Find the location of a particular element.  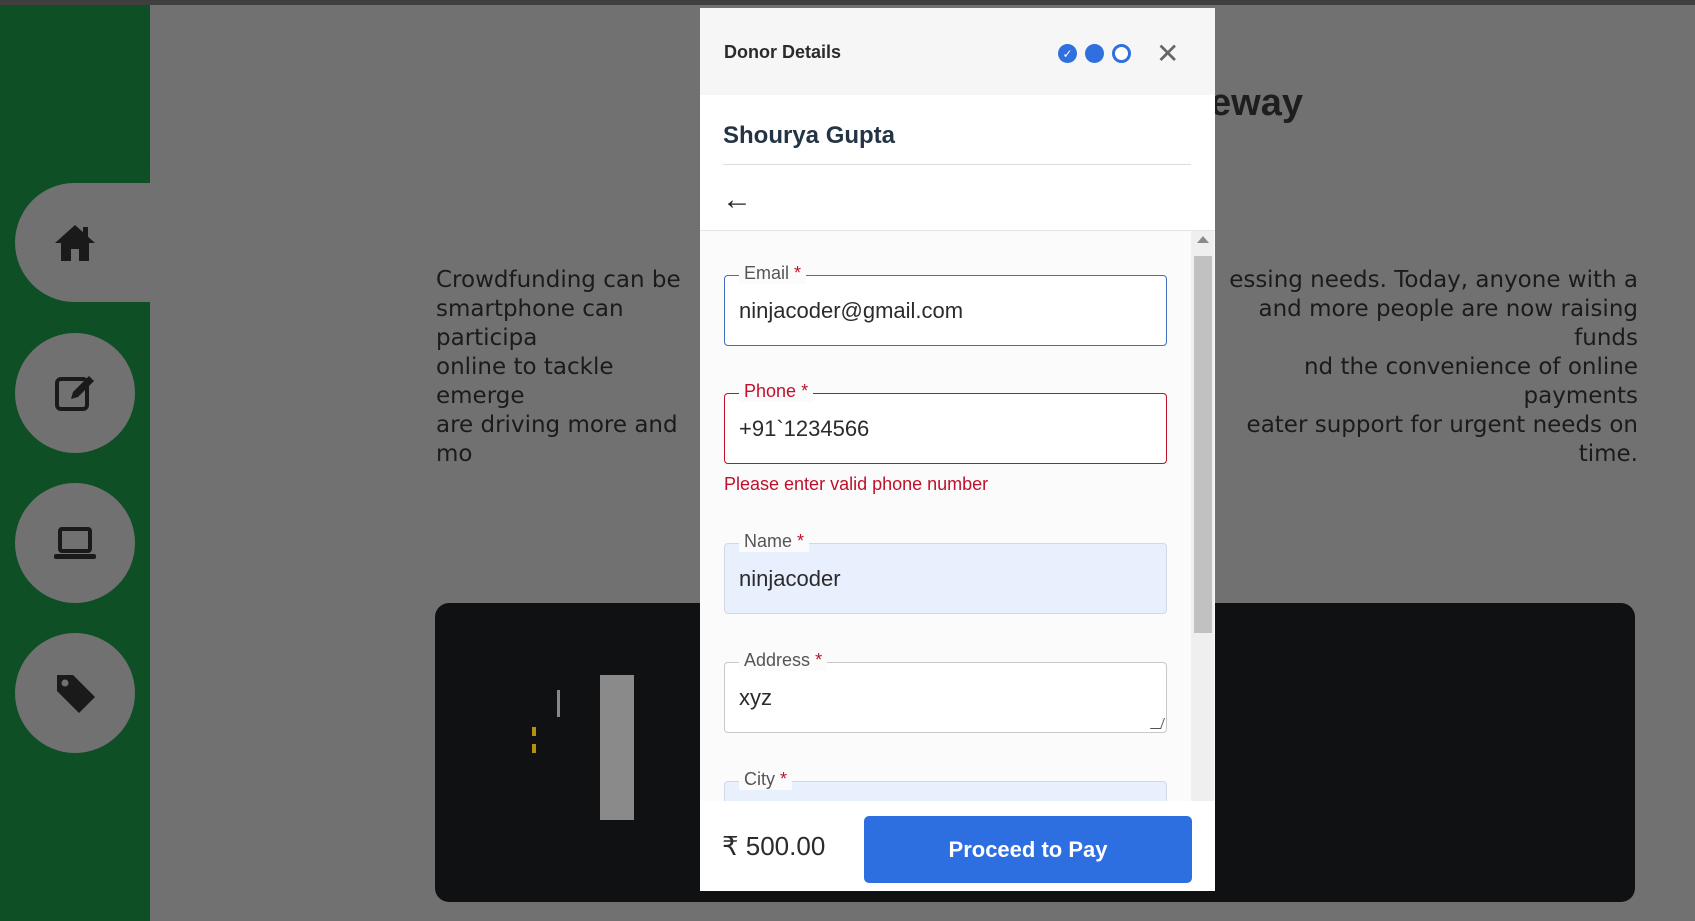

donor-name: Shourya Gupta is located at coordinates (809, 135).